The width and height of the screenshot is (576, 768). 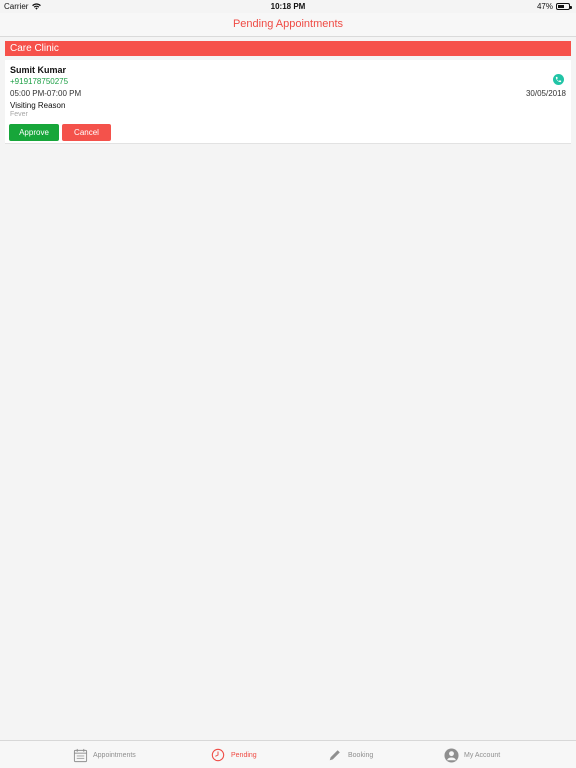 What do you see at coordinates (564, 6) in the screenshot?
I see `battery-icon` at bounding box center [564, 6].